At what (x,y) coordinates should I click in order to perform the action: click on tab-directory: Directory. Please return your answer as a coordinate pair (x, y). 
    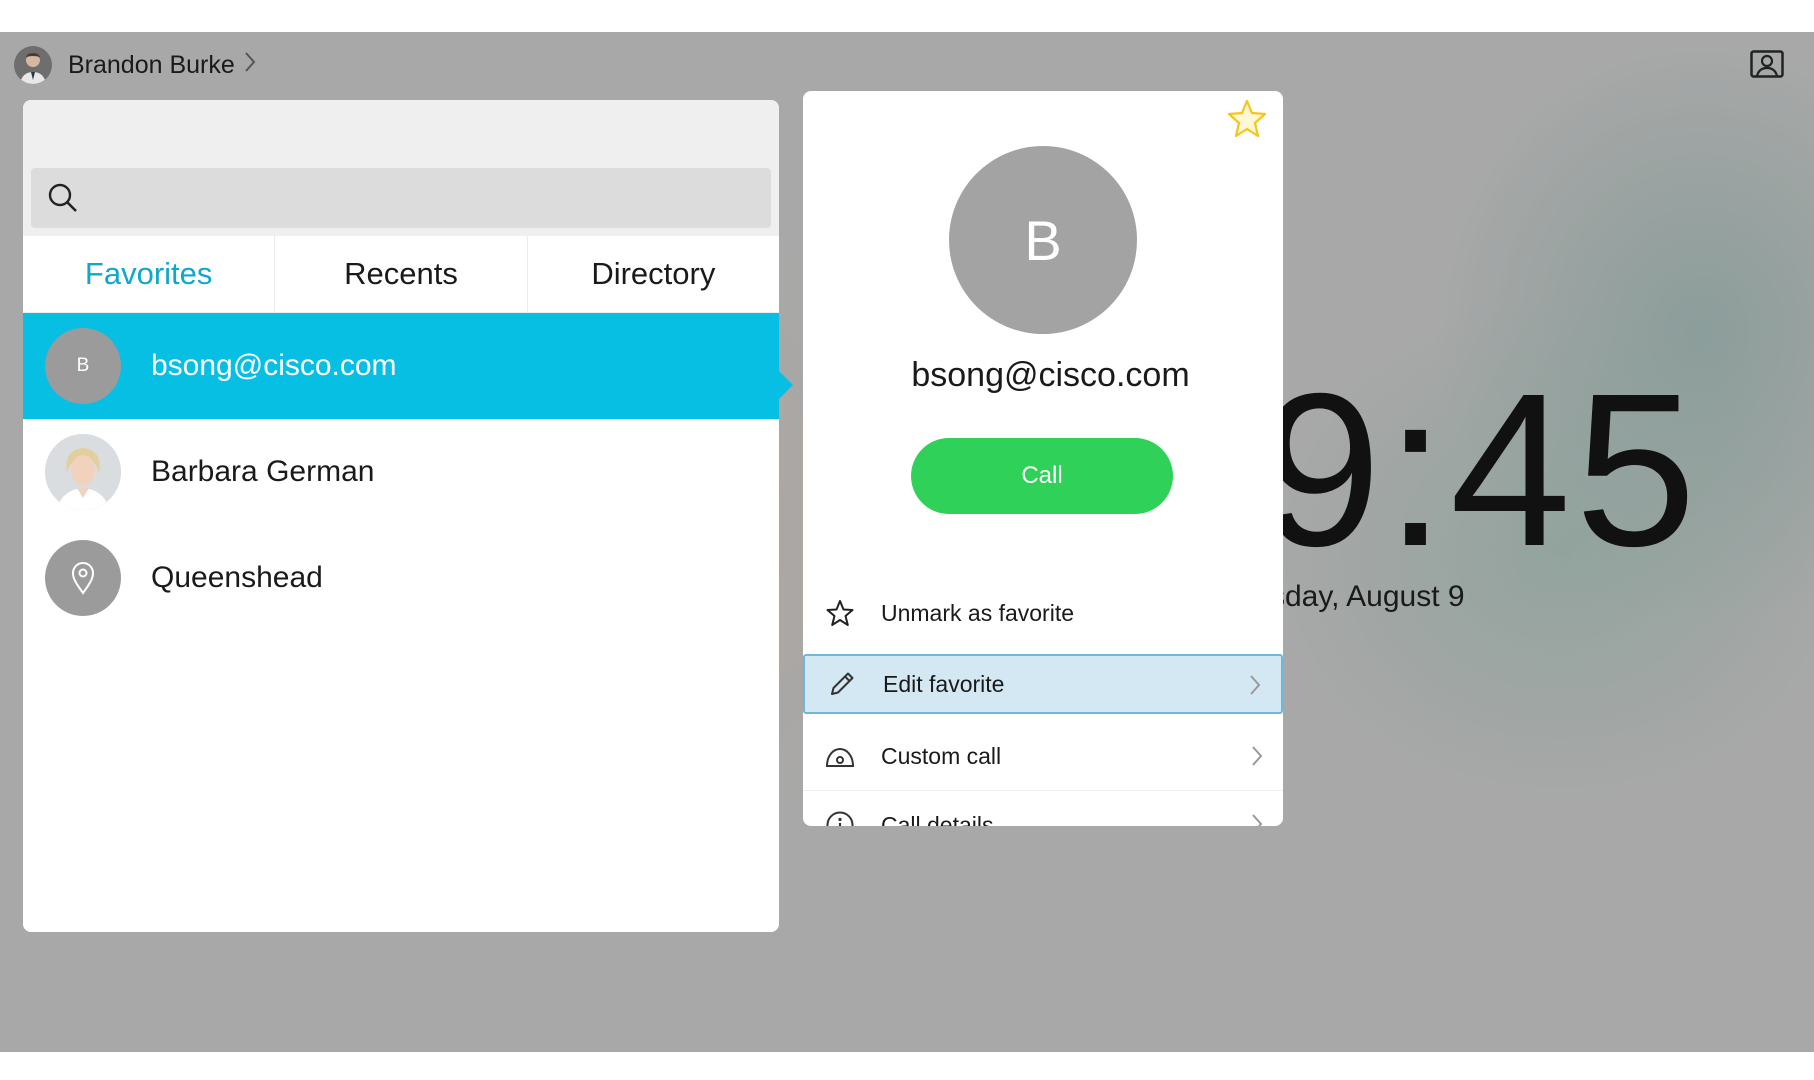
    Looking at the image, I should click on (653, 274).